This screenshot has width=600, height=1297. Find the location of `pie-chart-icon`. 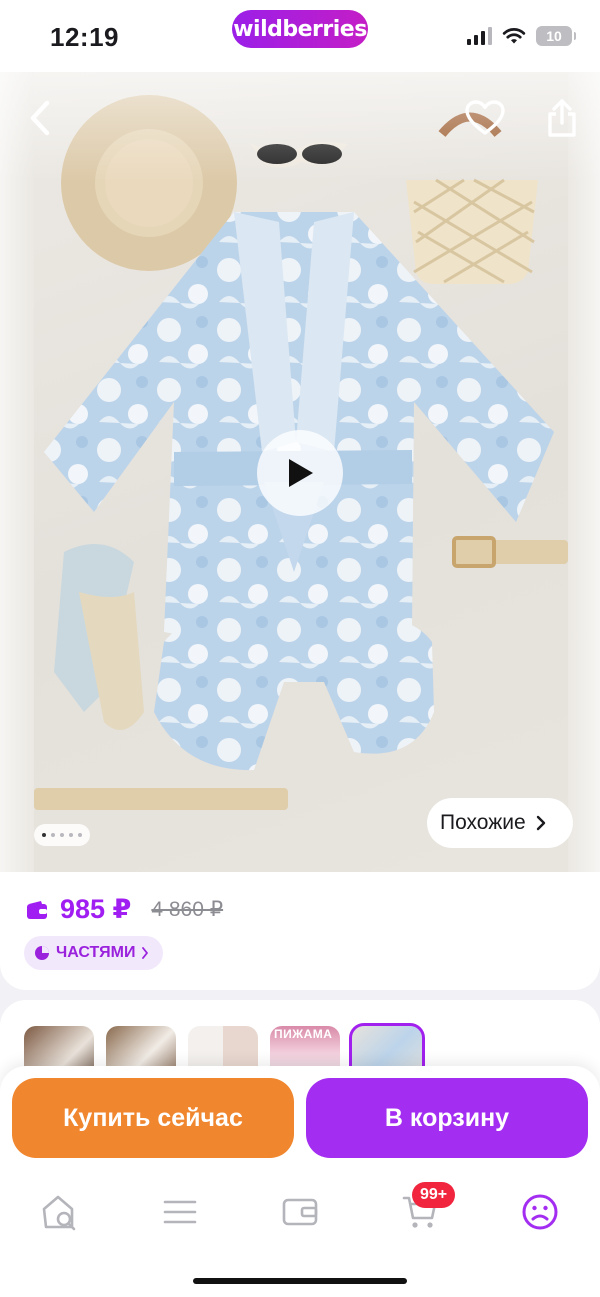

pie-chart-icon is located at coordinates (42, 953).